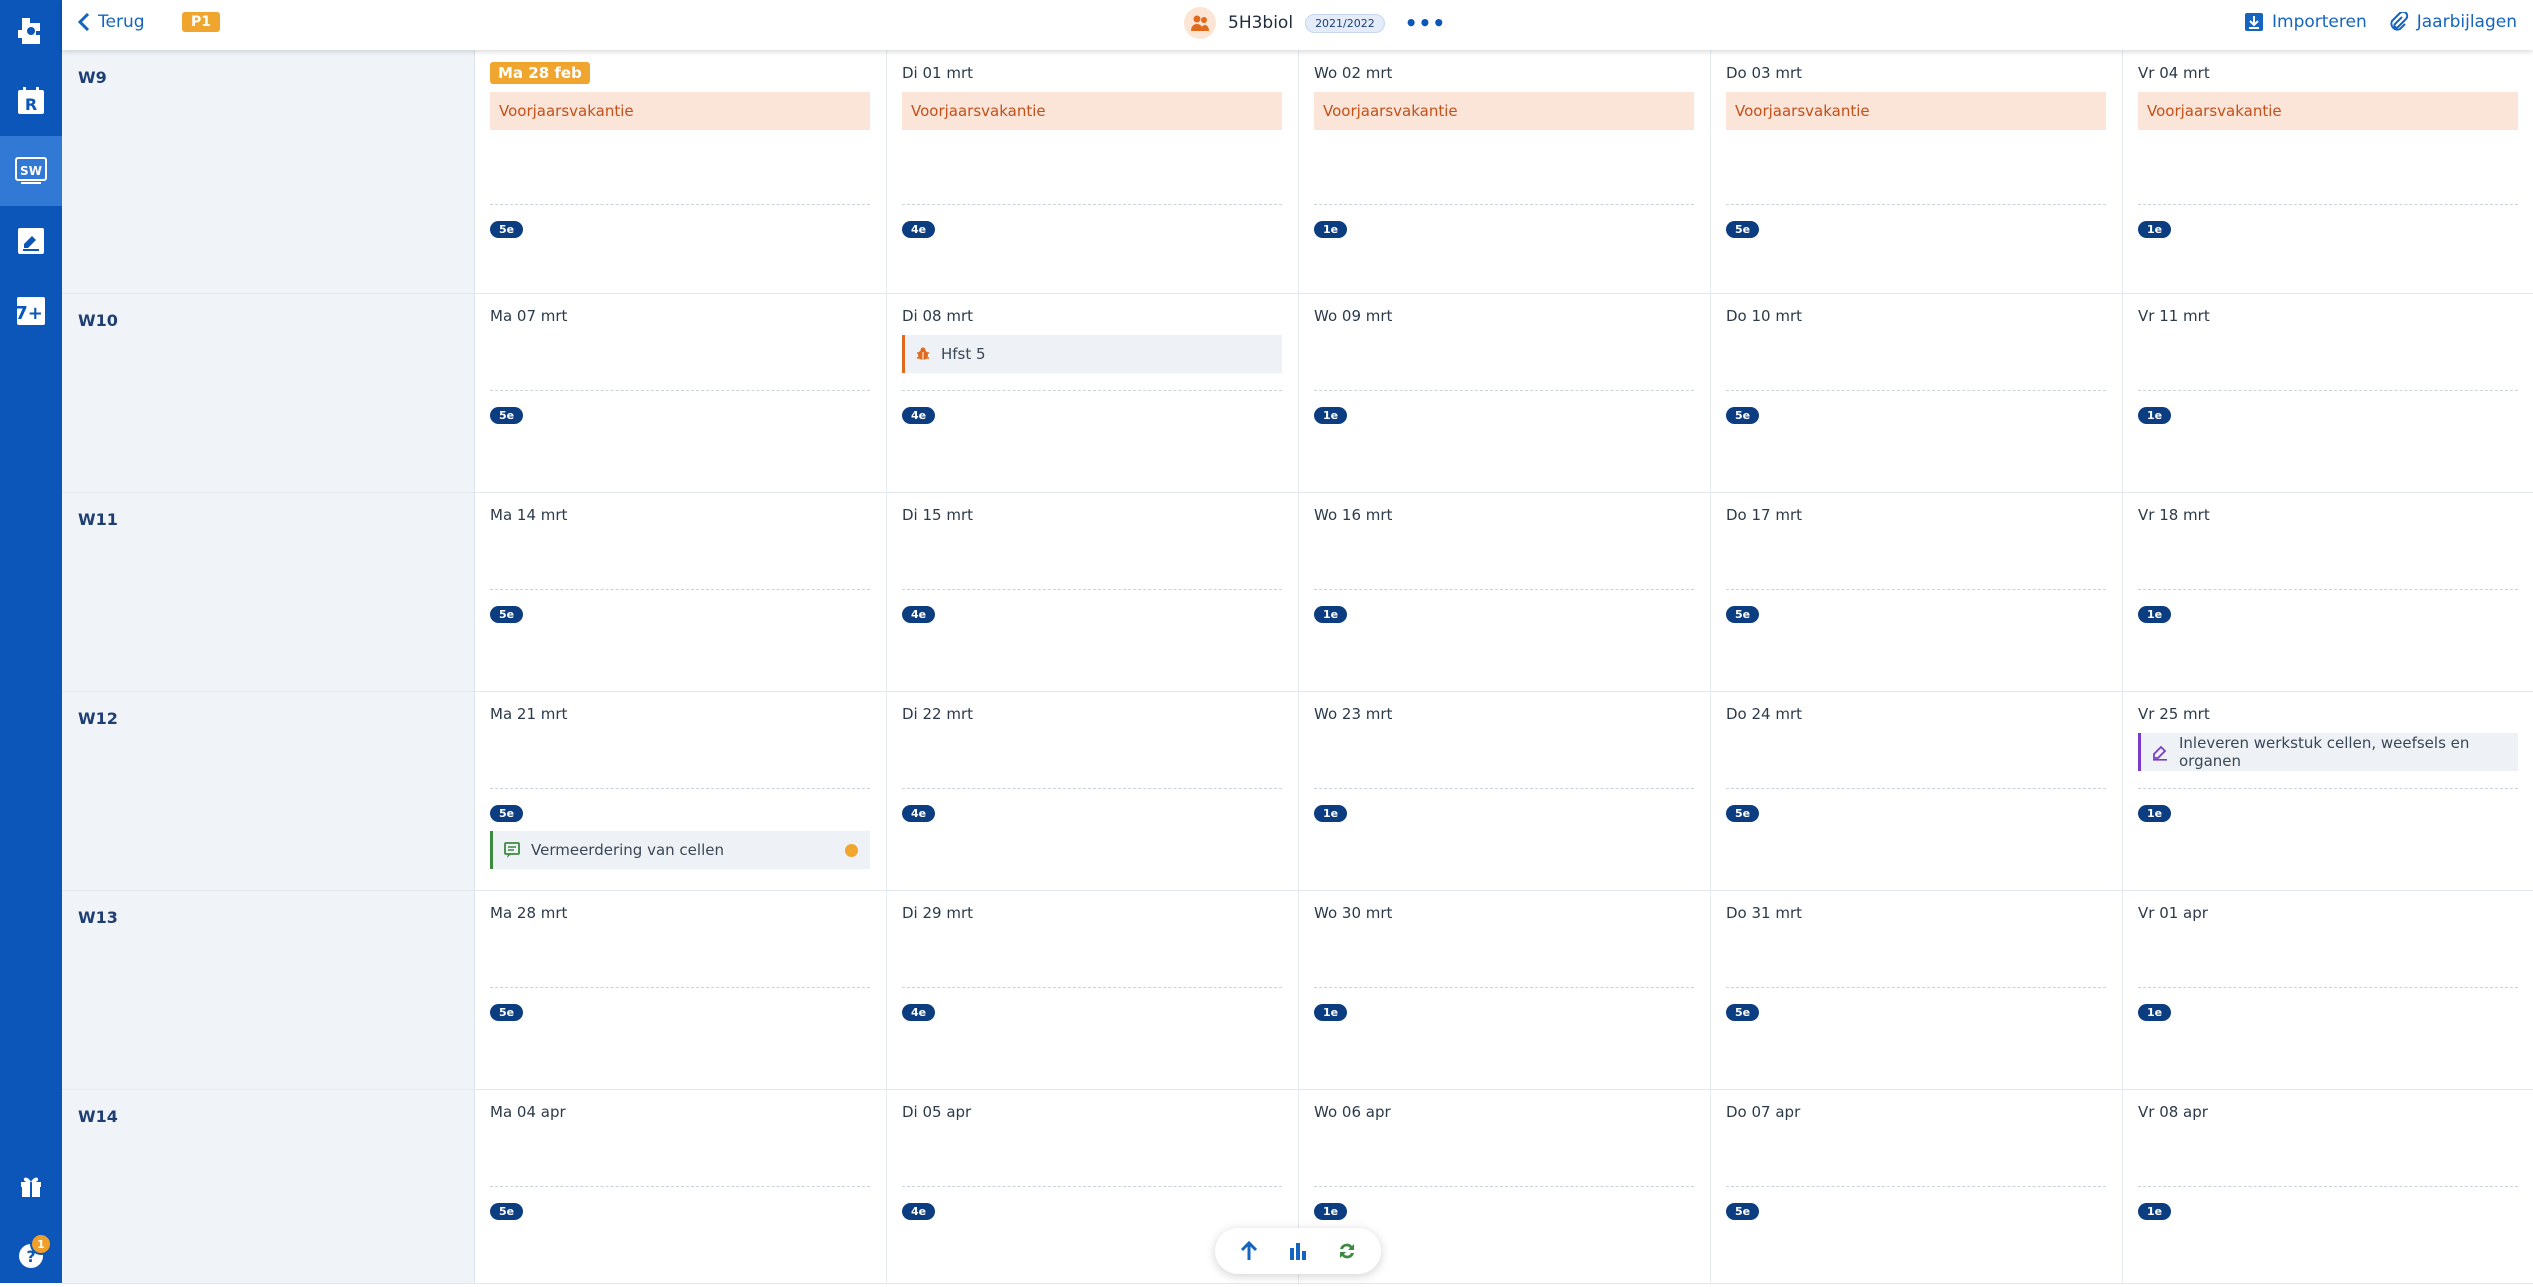  Describe the element at coordinates (1092, 392) in the screenshot. I see `day-cell: Di 08 mrt Hfst 5 4e` at that location.